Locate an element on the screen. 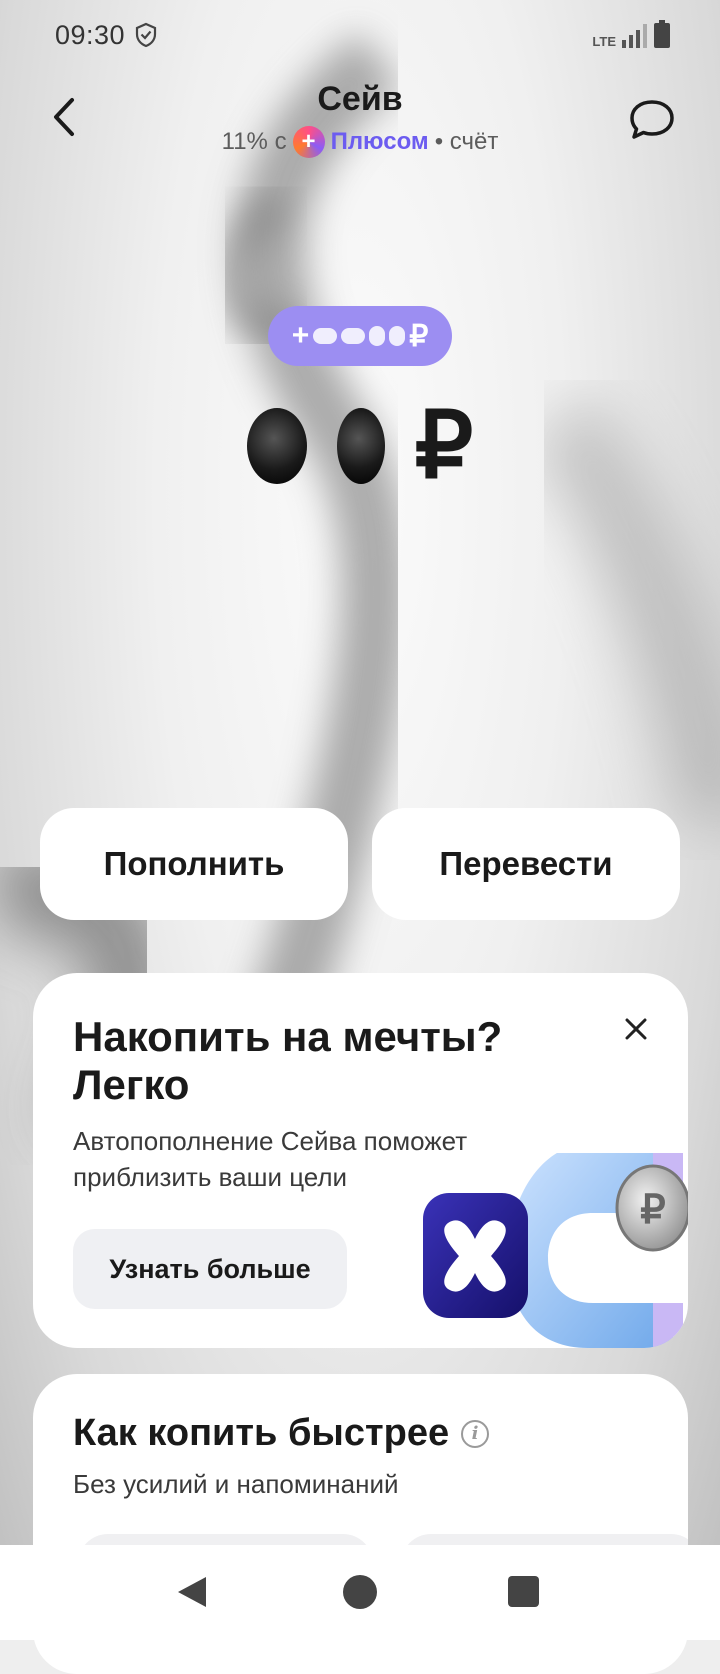 The height and width of the screenshot is (1674, 720). bonus-prefix: + is located at coordinates (300, 335).